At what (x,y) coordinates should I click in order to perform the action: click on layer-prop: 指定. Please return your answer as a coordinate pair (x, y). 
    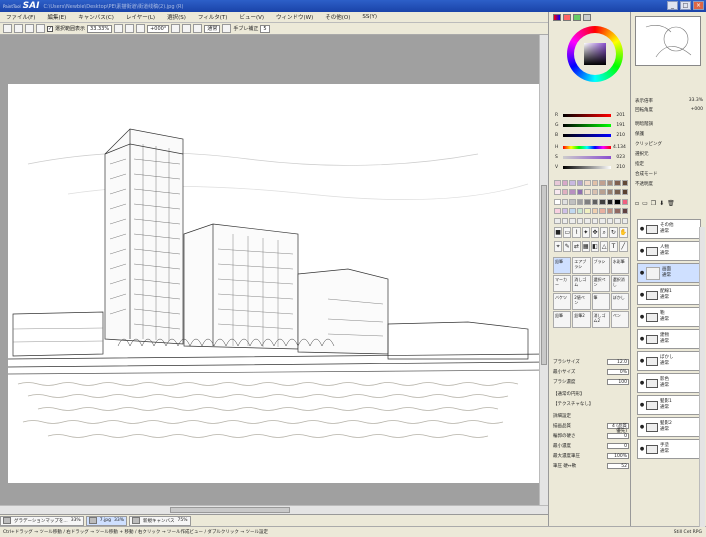
    Looking at the image, I should click on (648, 165).